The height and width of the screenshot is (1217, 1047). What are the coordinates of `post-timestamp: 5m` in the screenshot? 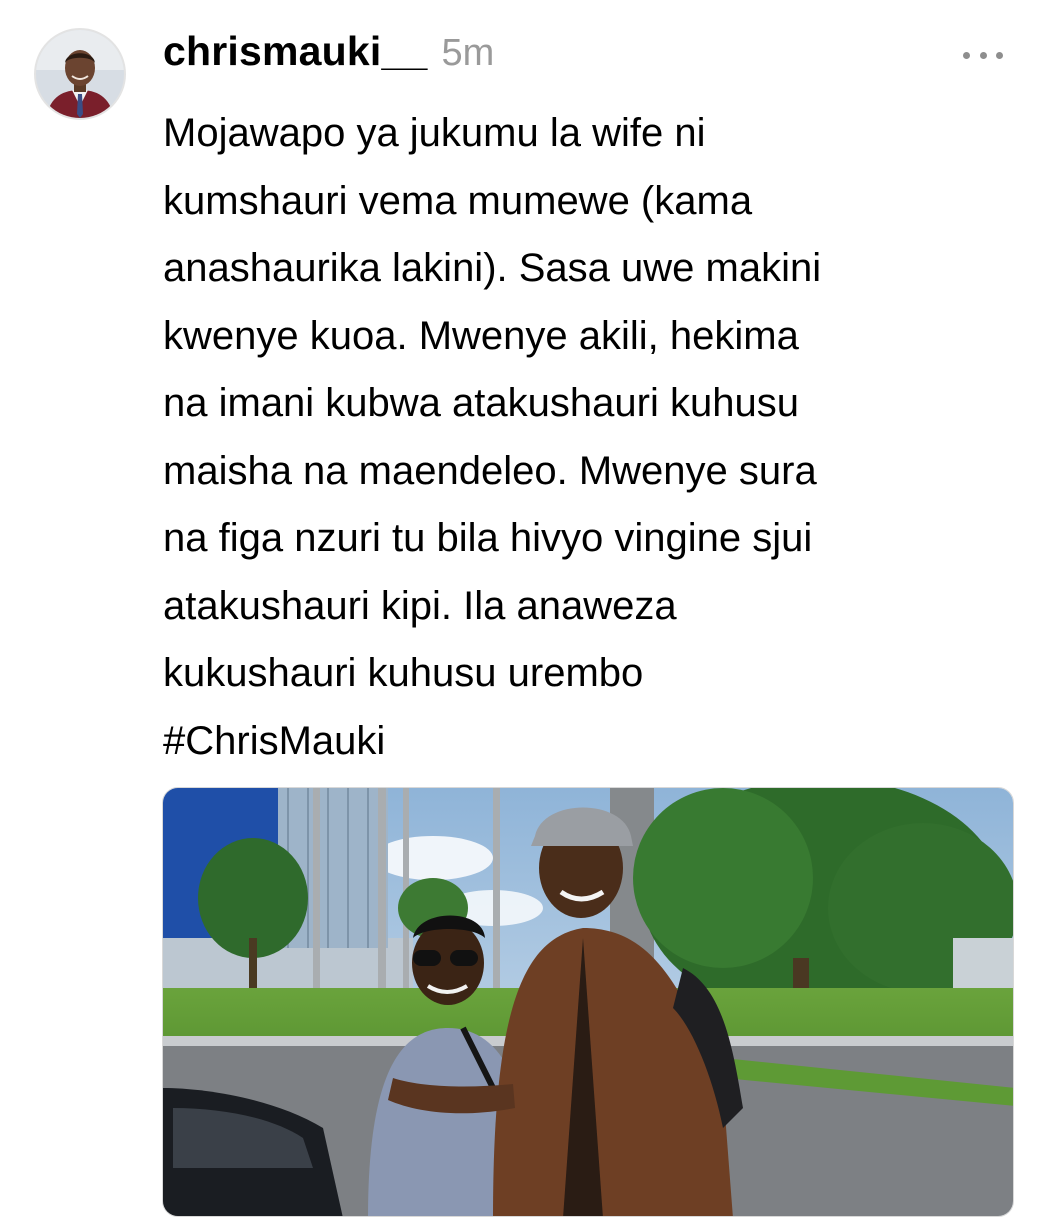 It's located at (468, 53).